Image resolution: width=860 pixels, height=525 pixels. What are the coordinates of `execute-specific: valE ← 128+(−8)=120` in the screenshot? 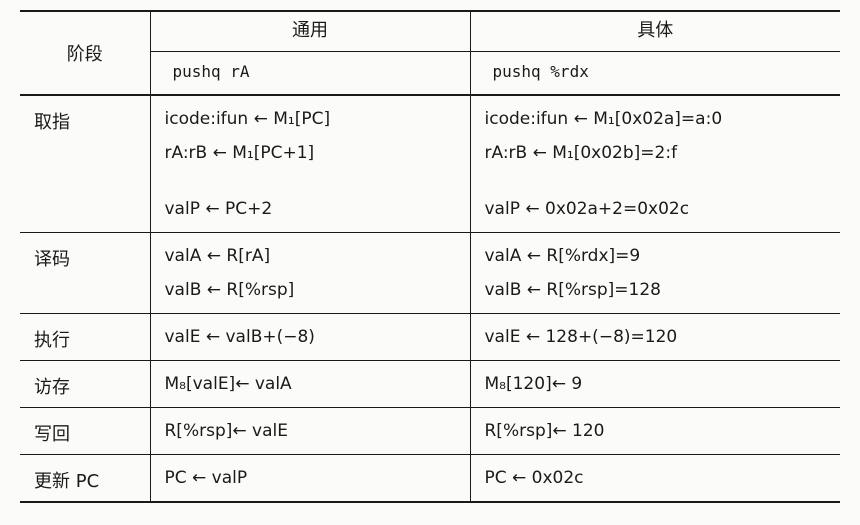 It's located at (654, 337).